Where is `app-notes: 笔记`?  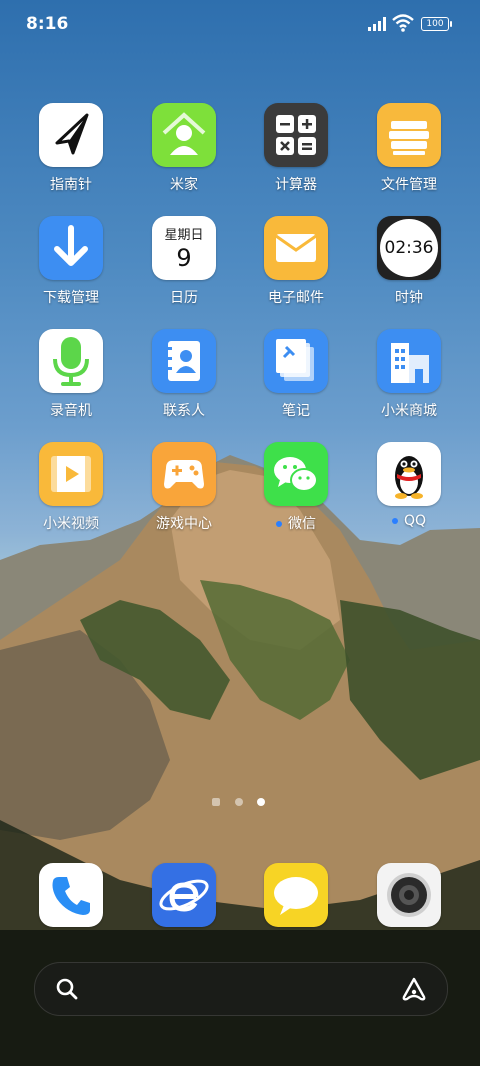 app-notes: 笔记 is located at coordinates (296, 374).